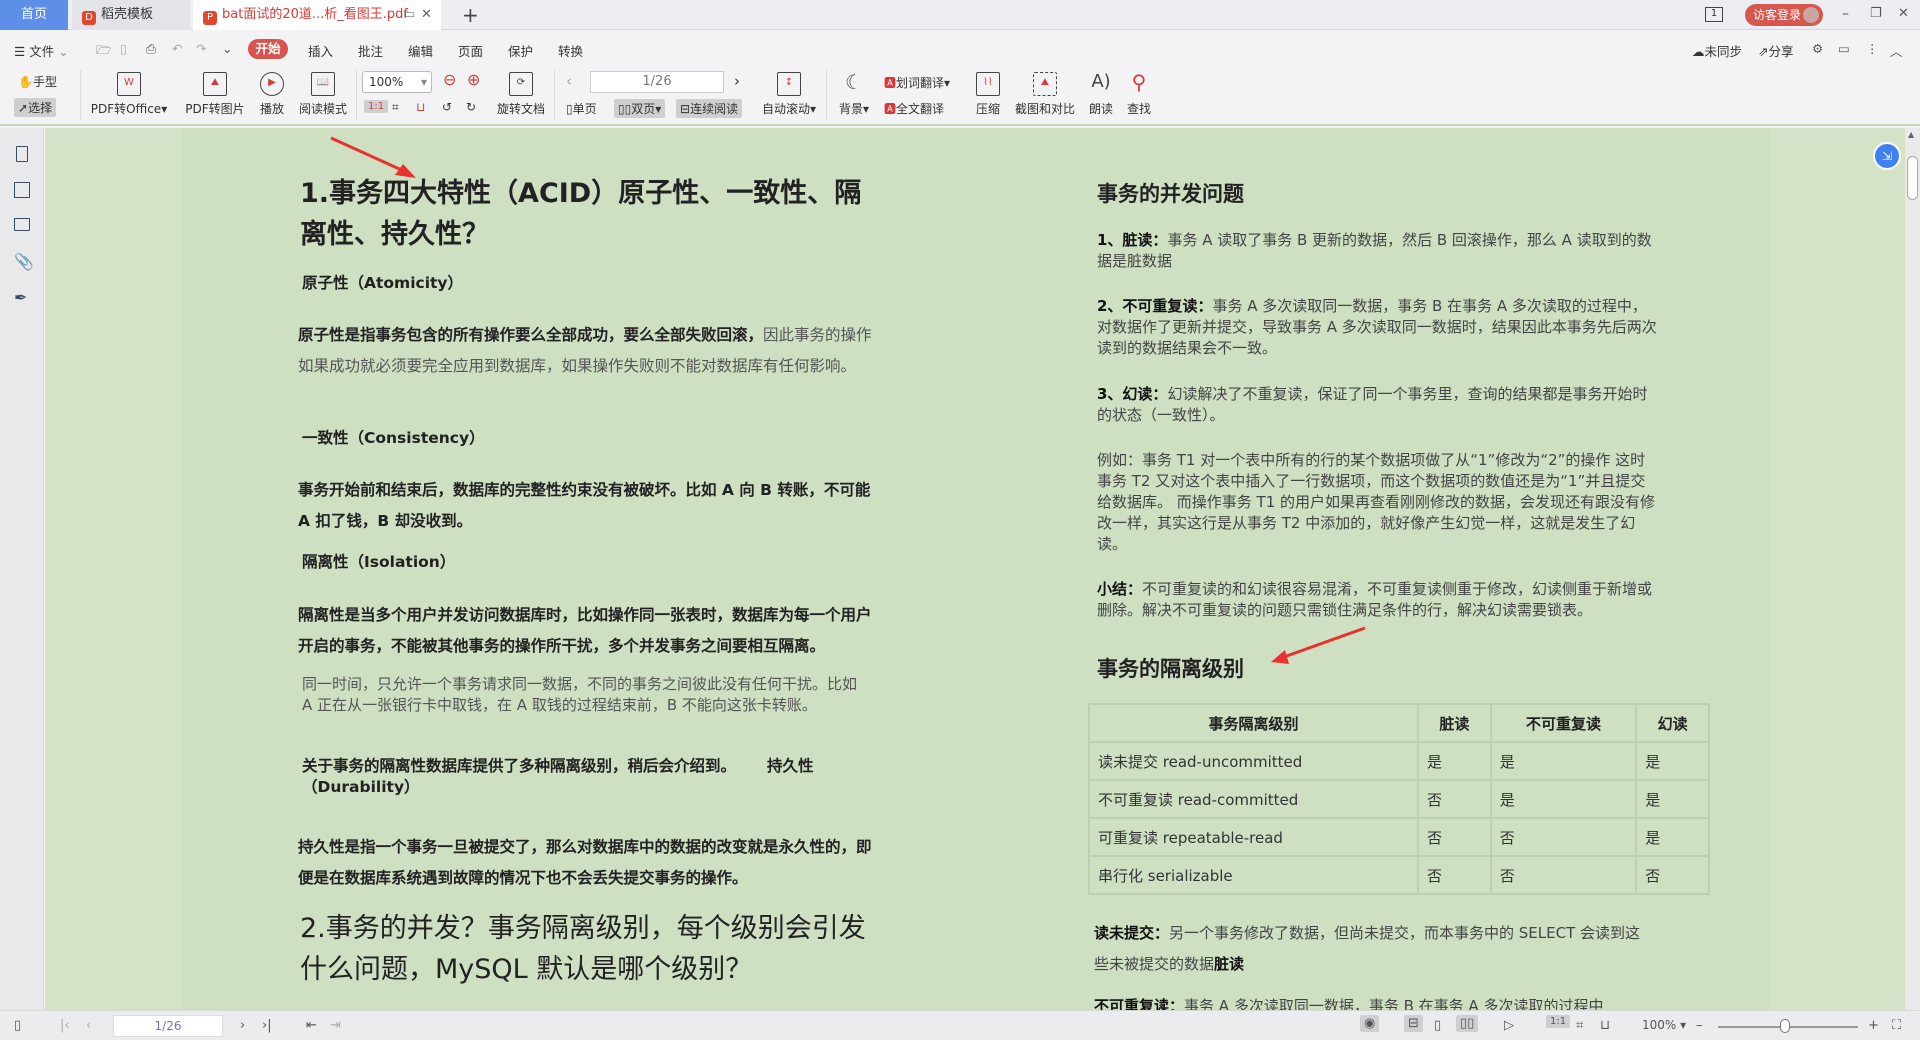 The height and width of the screenshot is (1040, 1920). Describe the element at coordinates (22, 190) in the screenshot. I see `thumbnail-icon` at that location.